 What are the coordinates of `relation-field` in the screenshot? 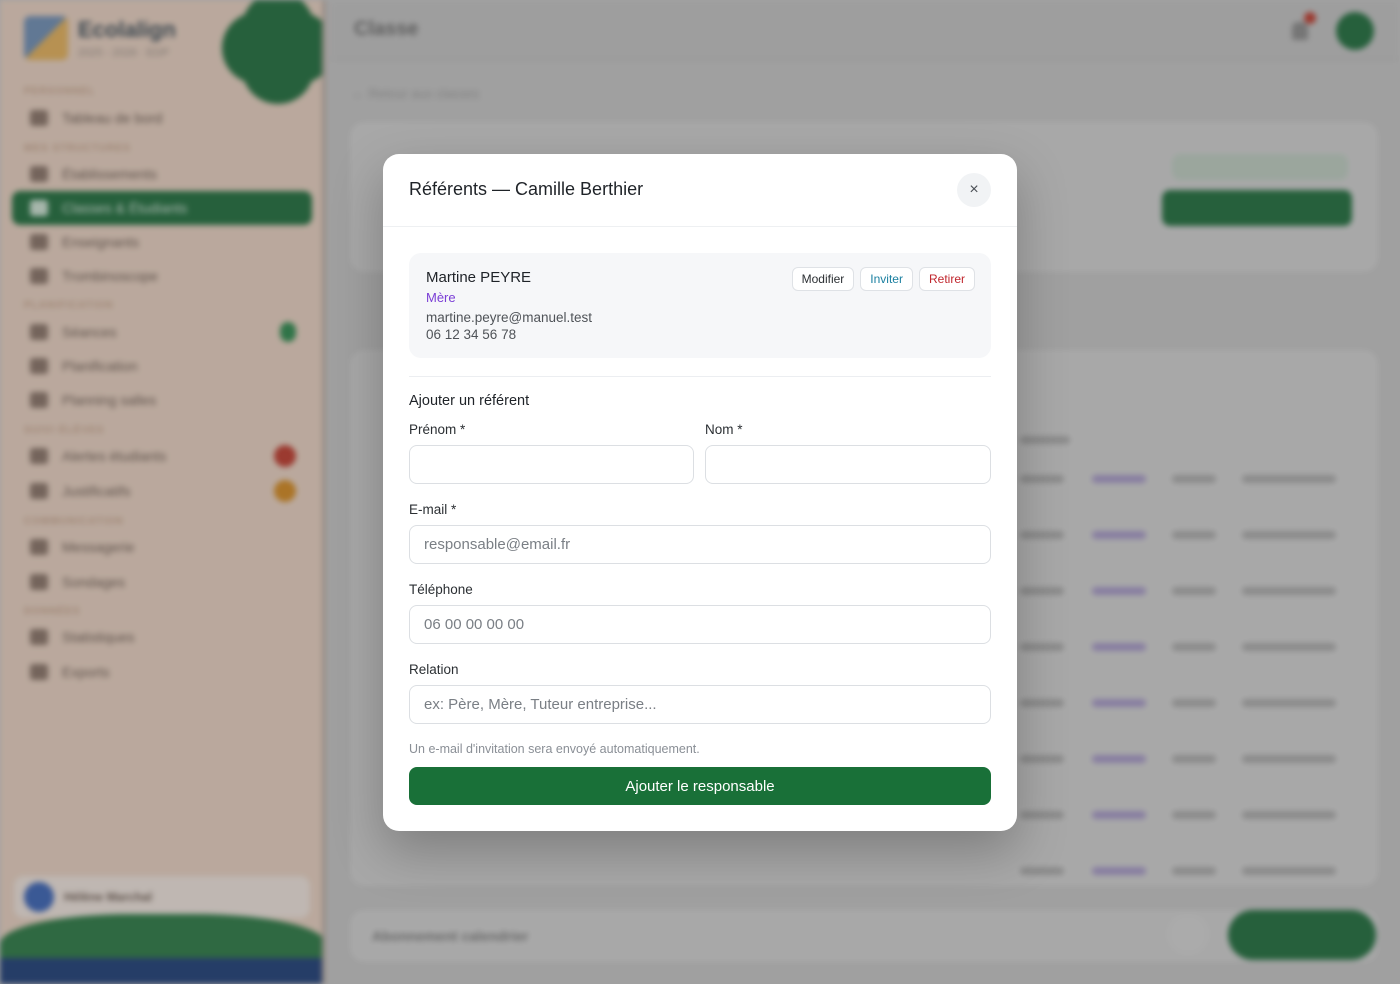 It's located at (700, 704).